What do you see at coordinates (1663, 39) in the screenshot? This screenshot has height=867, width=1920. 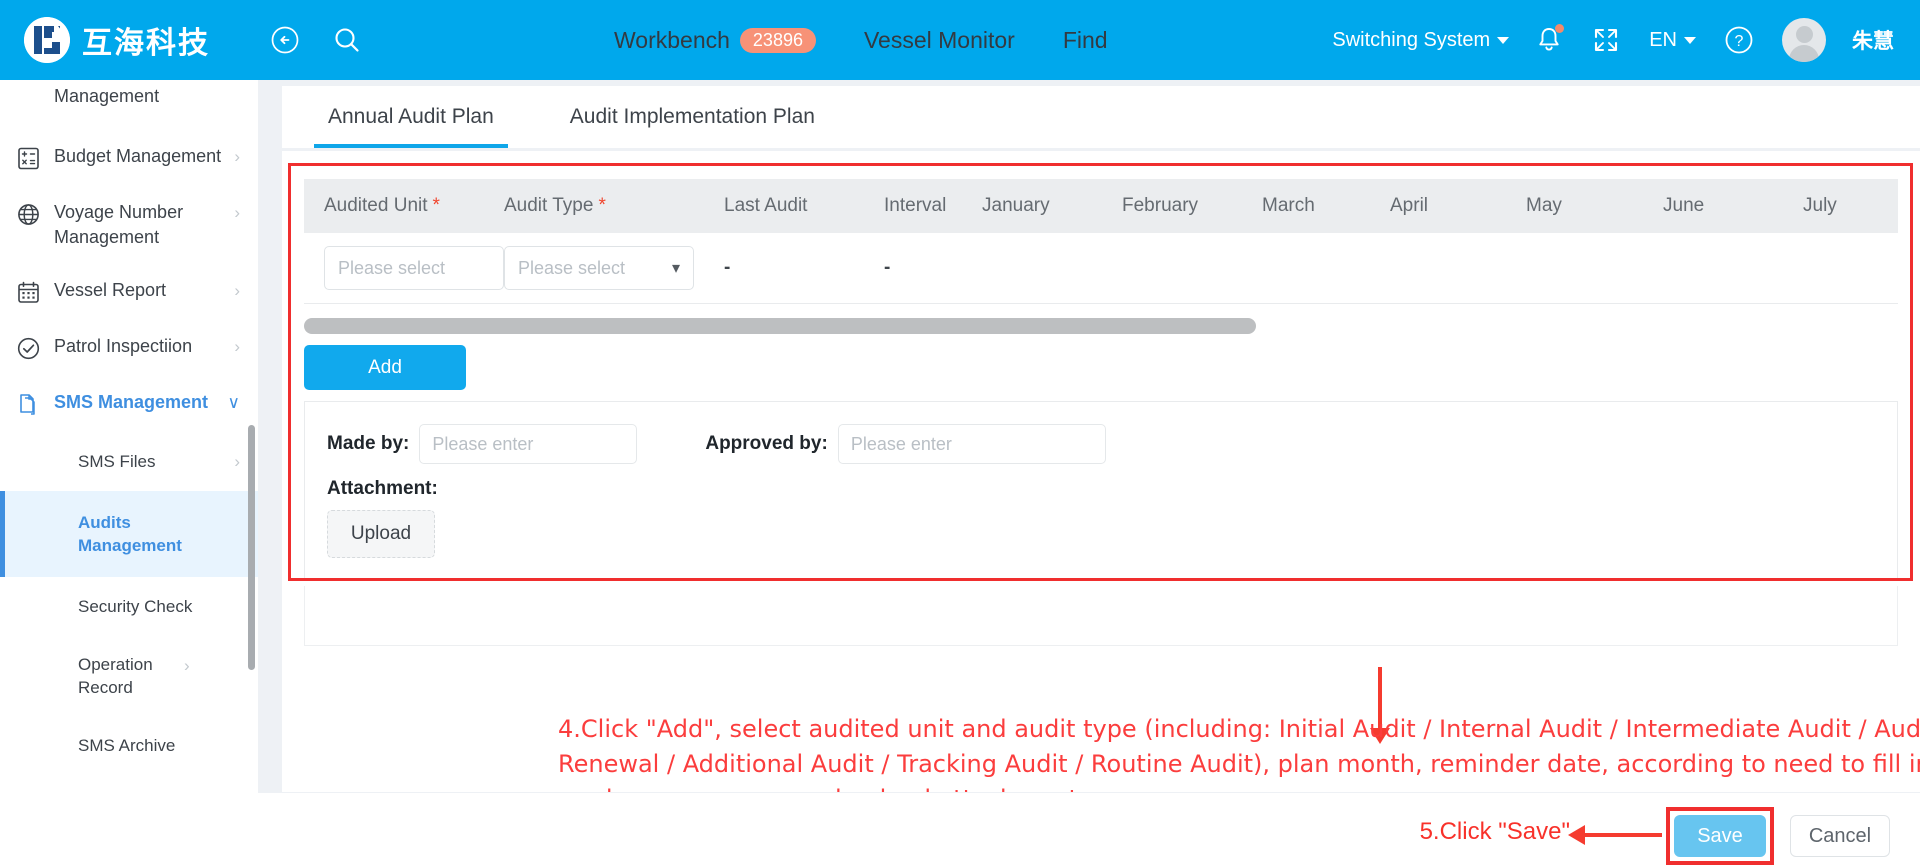 I see `language-label: EN` at bounding box center [1663, 39].